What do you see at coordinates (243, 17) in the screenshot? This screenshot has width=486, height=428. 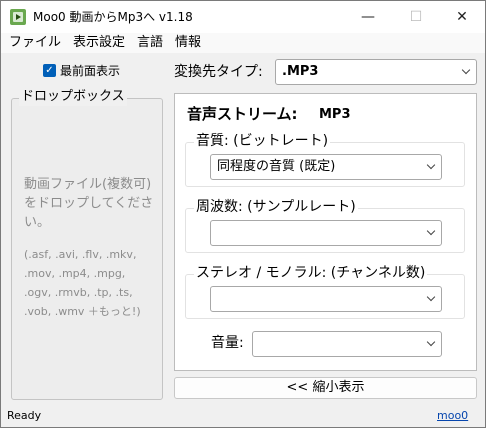 I see `title-bar: Moo0 動画からMp3へ v1.18 — ☐ ✕` at bounding box center [243, 17].